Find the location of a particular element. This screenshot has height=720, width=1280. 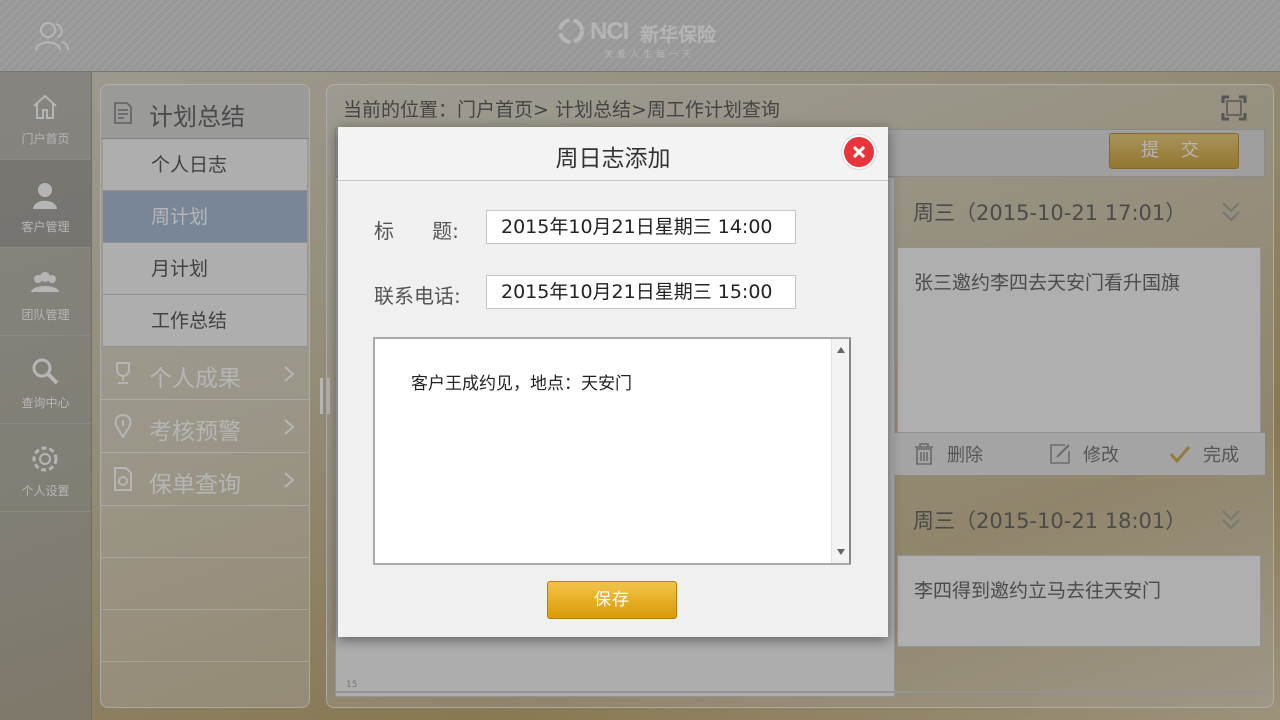

close-icon is located at coordinates (859, 152).